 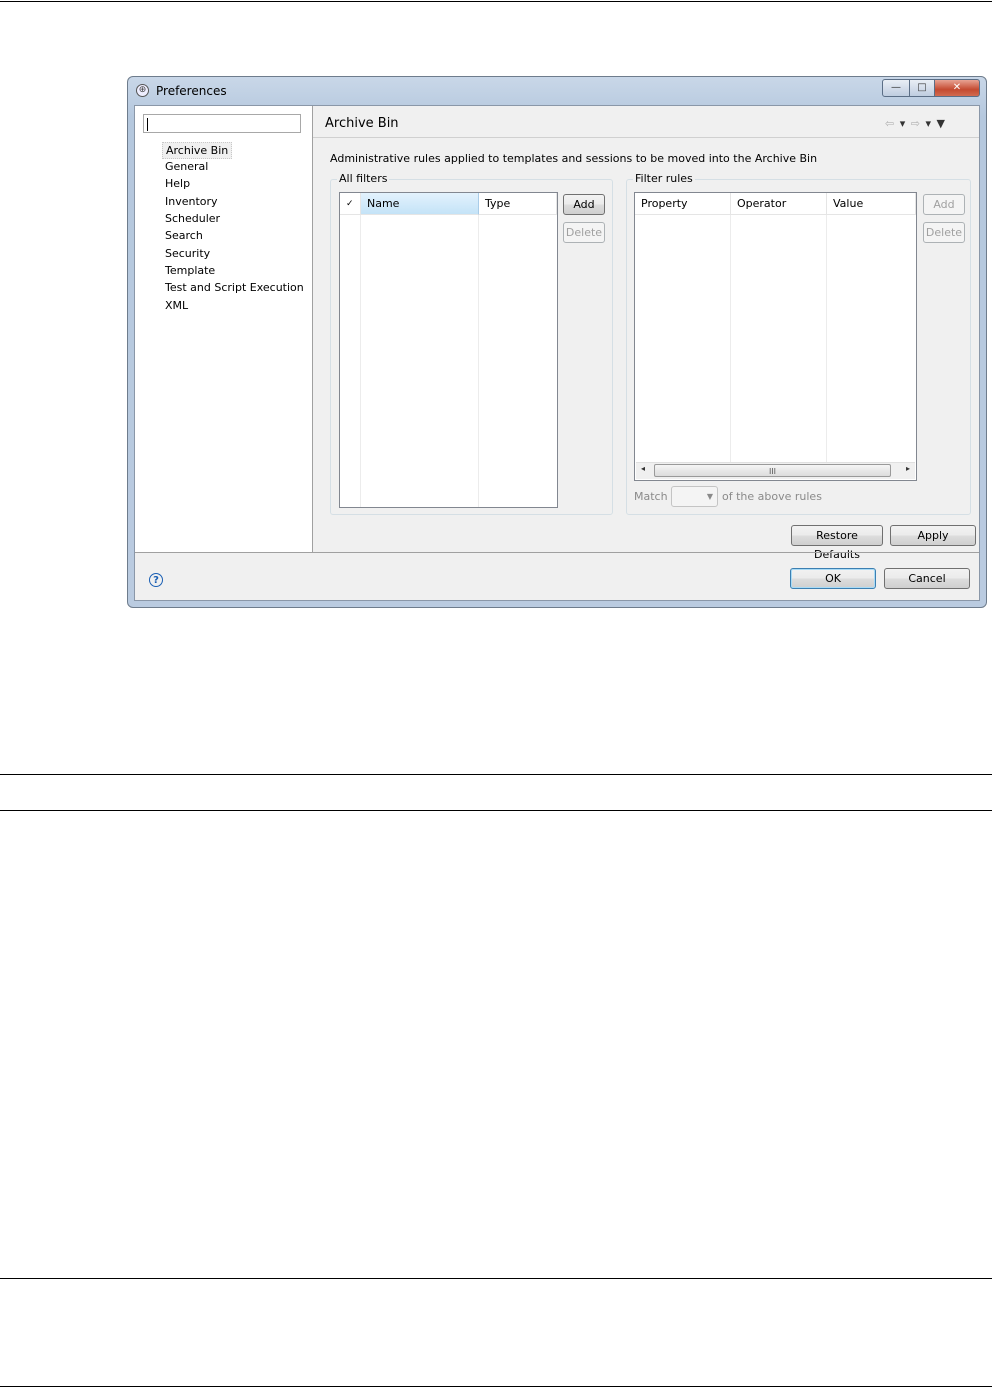 I want to click on restore-defaults-button: Restore Defaults, so click(x=837, y=543).